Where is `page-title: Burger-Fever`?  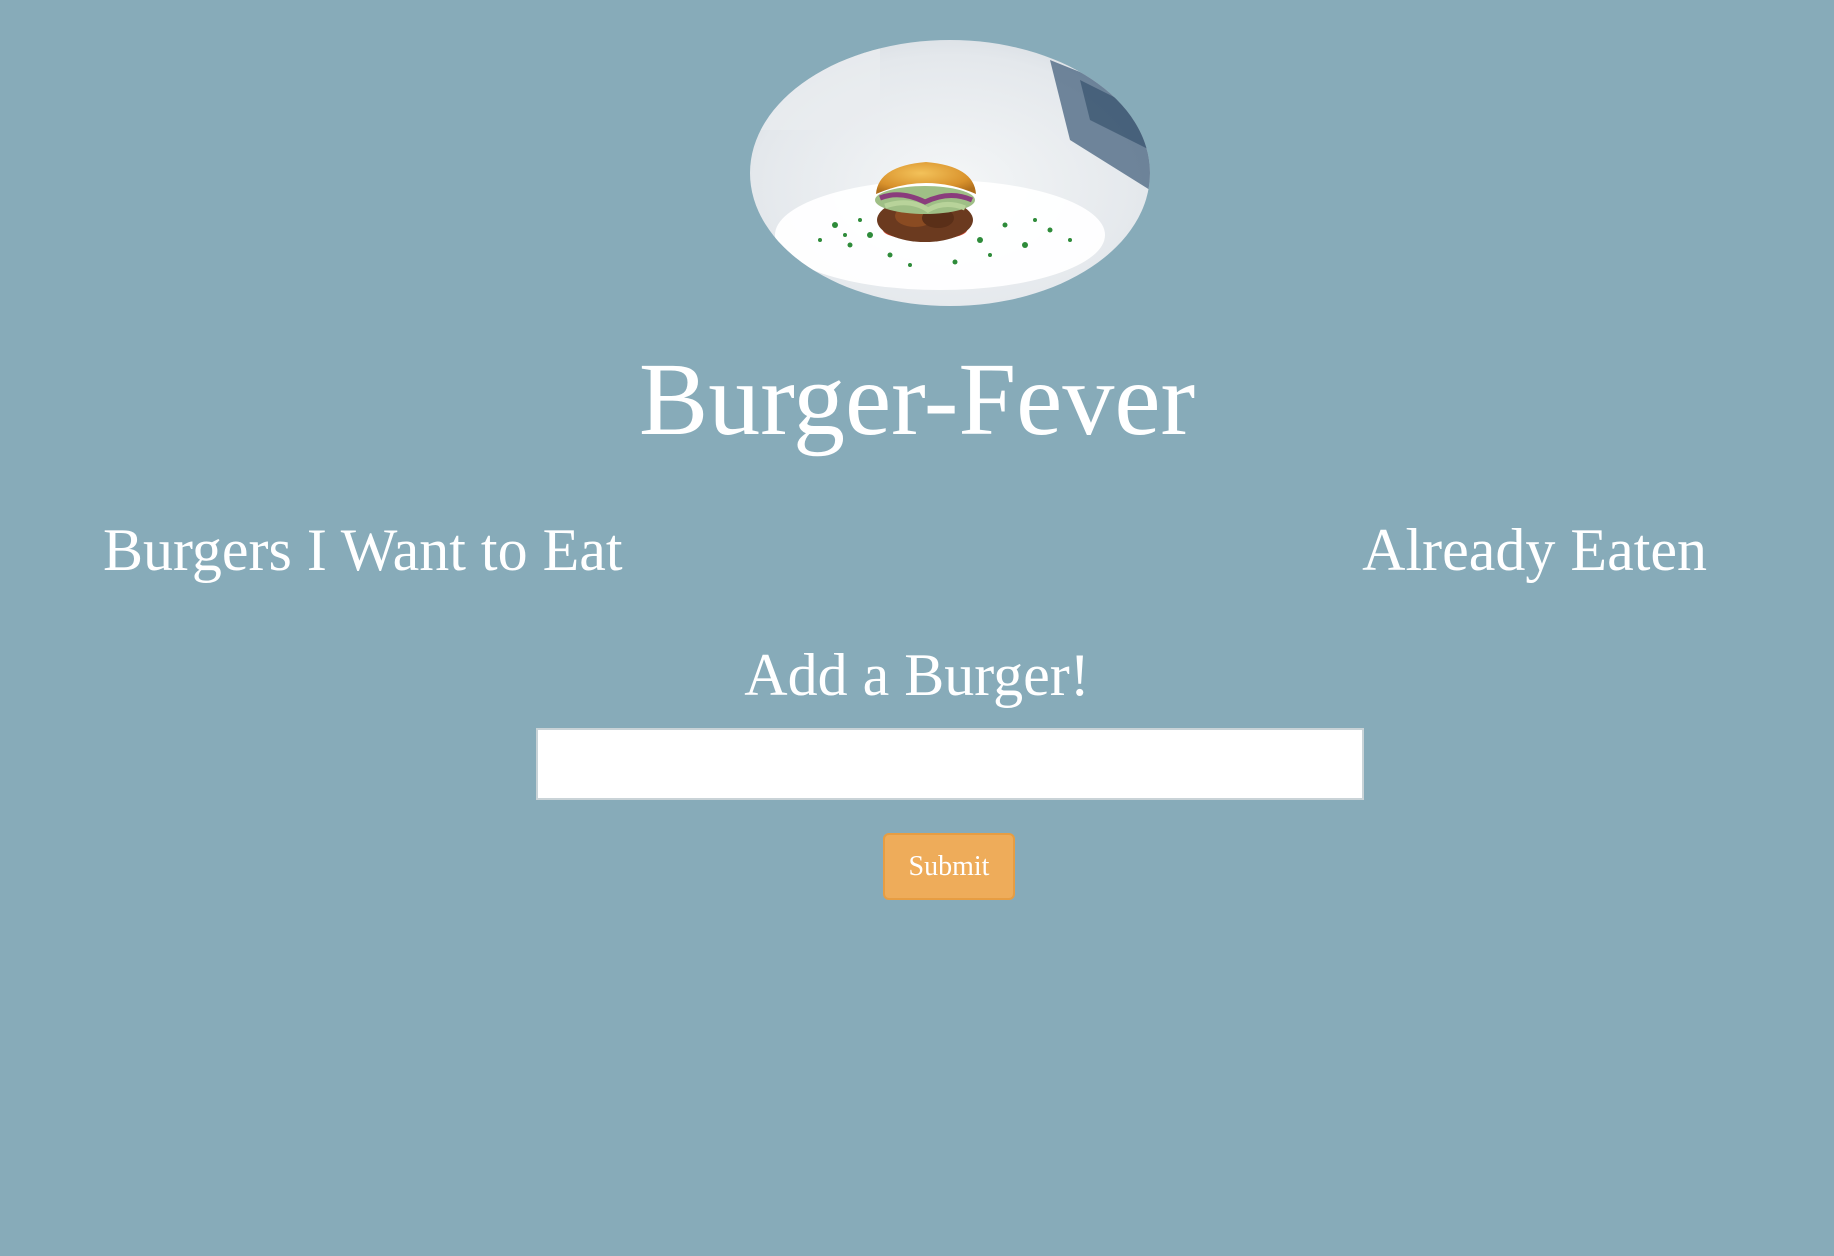
page-title: Burger-Fever is located at coordinates (917, 399).